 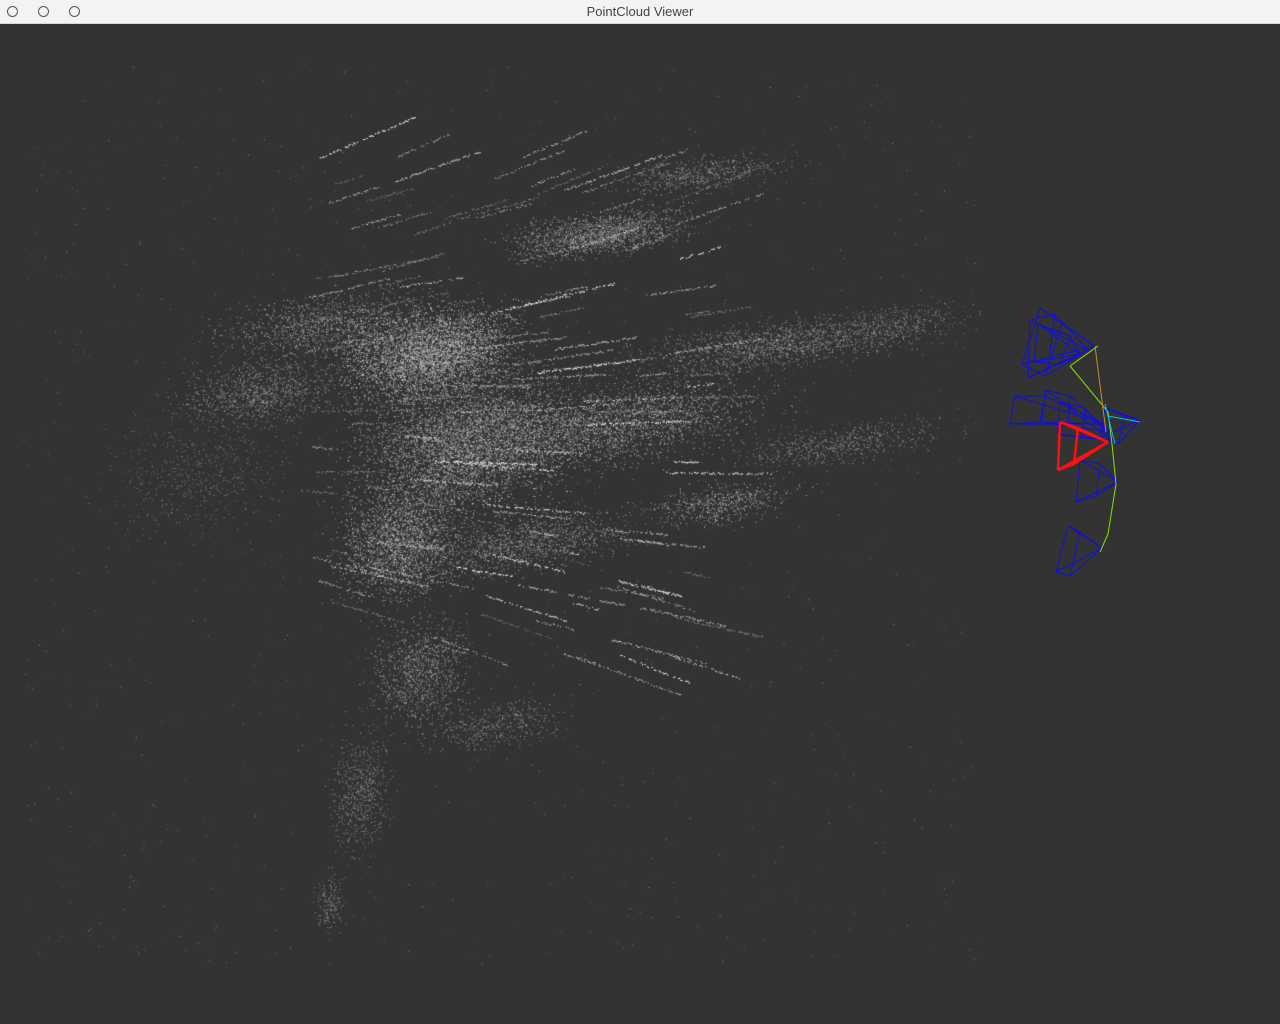 I want to click on current-camera-frustum, so click(x=1082, y=446).